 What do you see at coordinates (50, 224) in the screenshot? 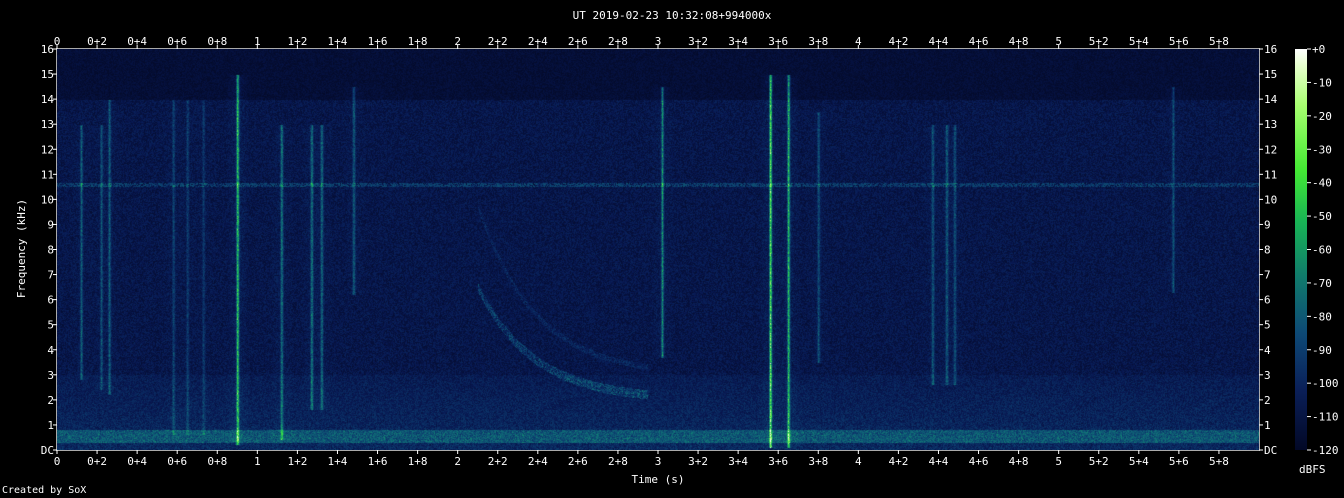
I see `y-tick-label-left: 9` at bounding box center [50, 224].